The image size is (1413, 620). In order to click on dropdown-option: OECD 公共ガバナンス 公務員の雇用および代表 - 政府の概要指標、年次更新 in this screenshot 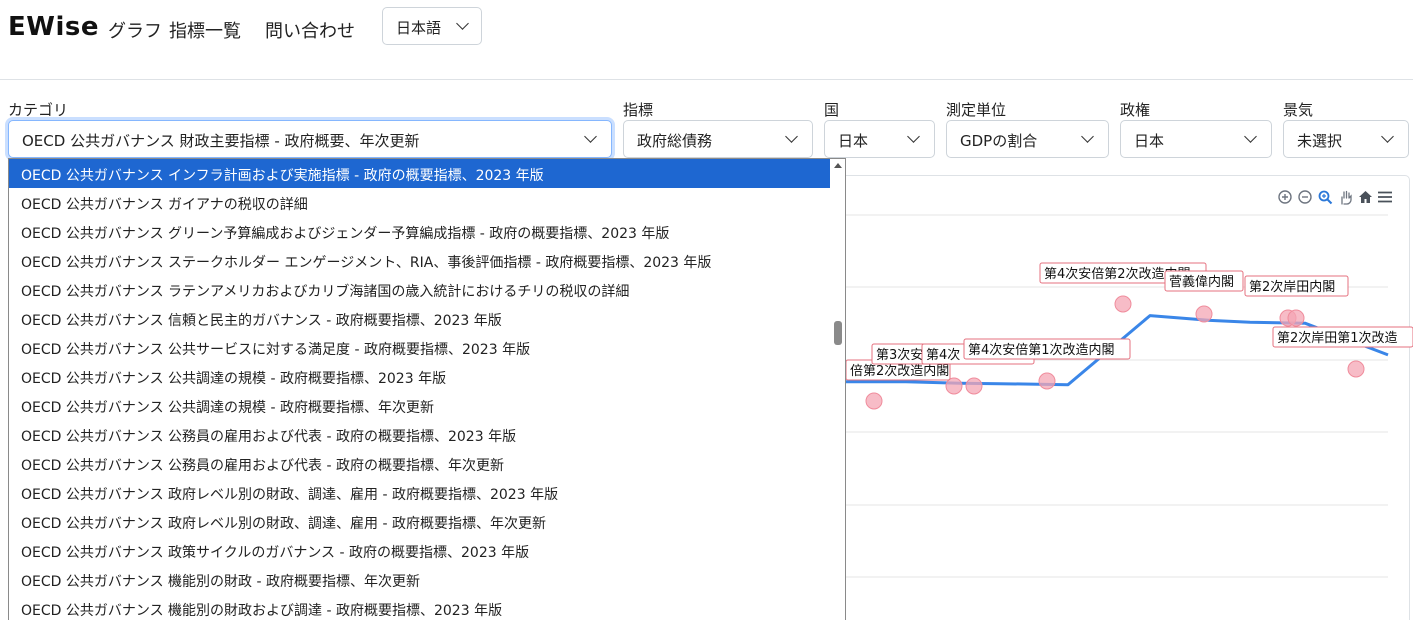, I will do `click(420, 463)`.